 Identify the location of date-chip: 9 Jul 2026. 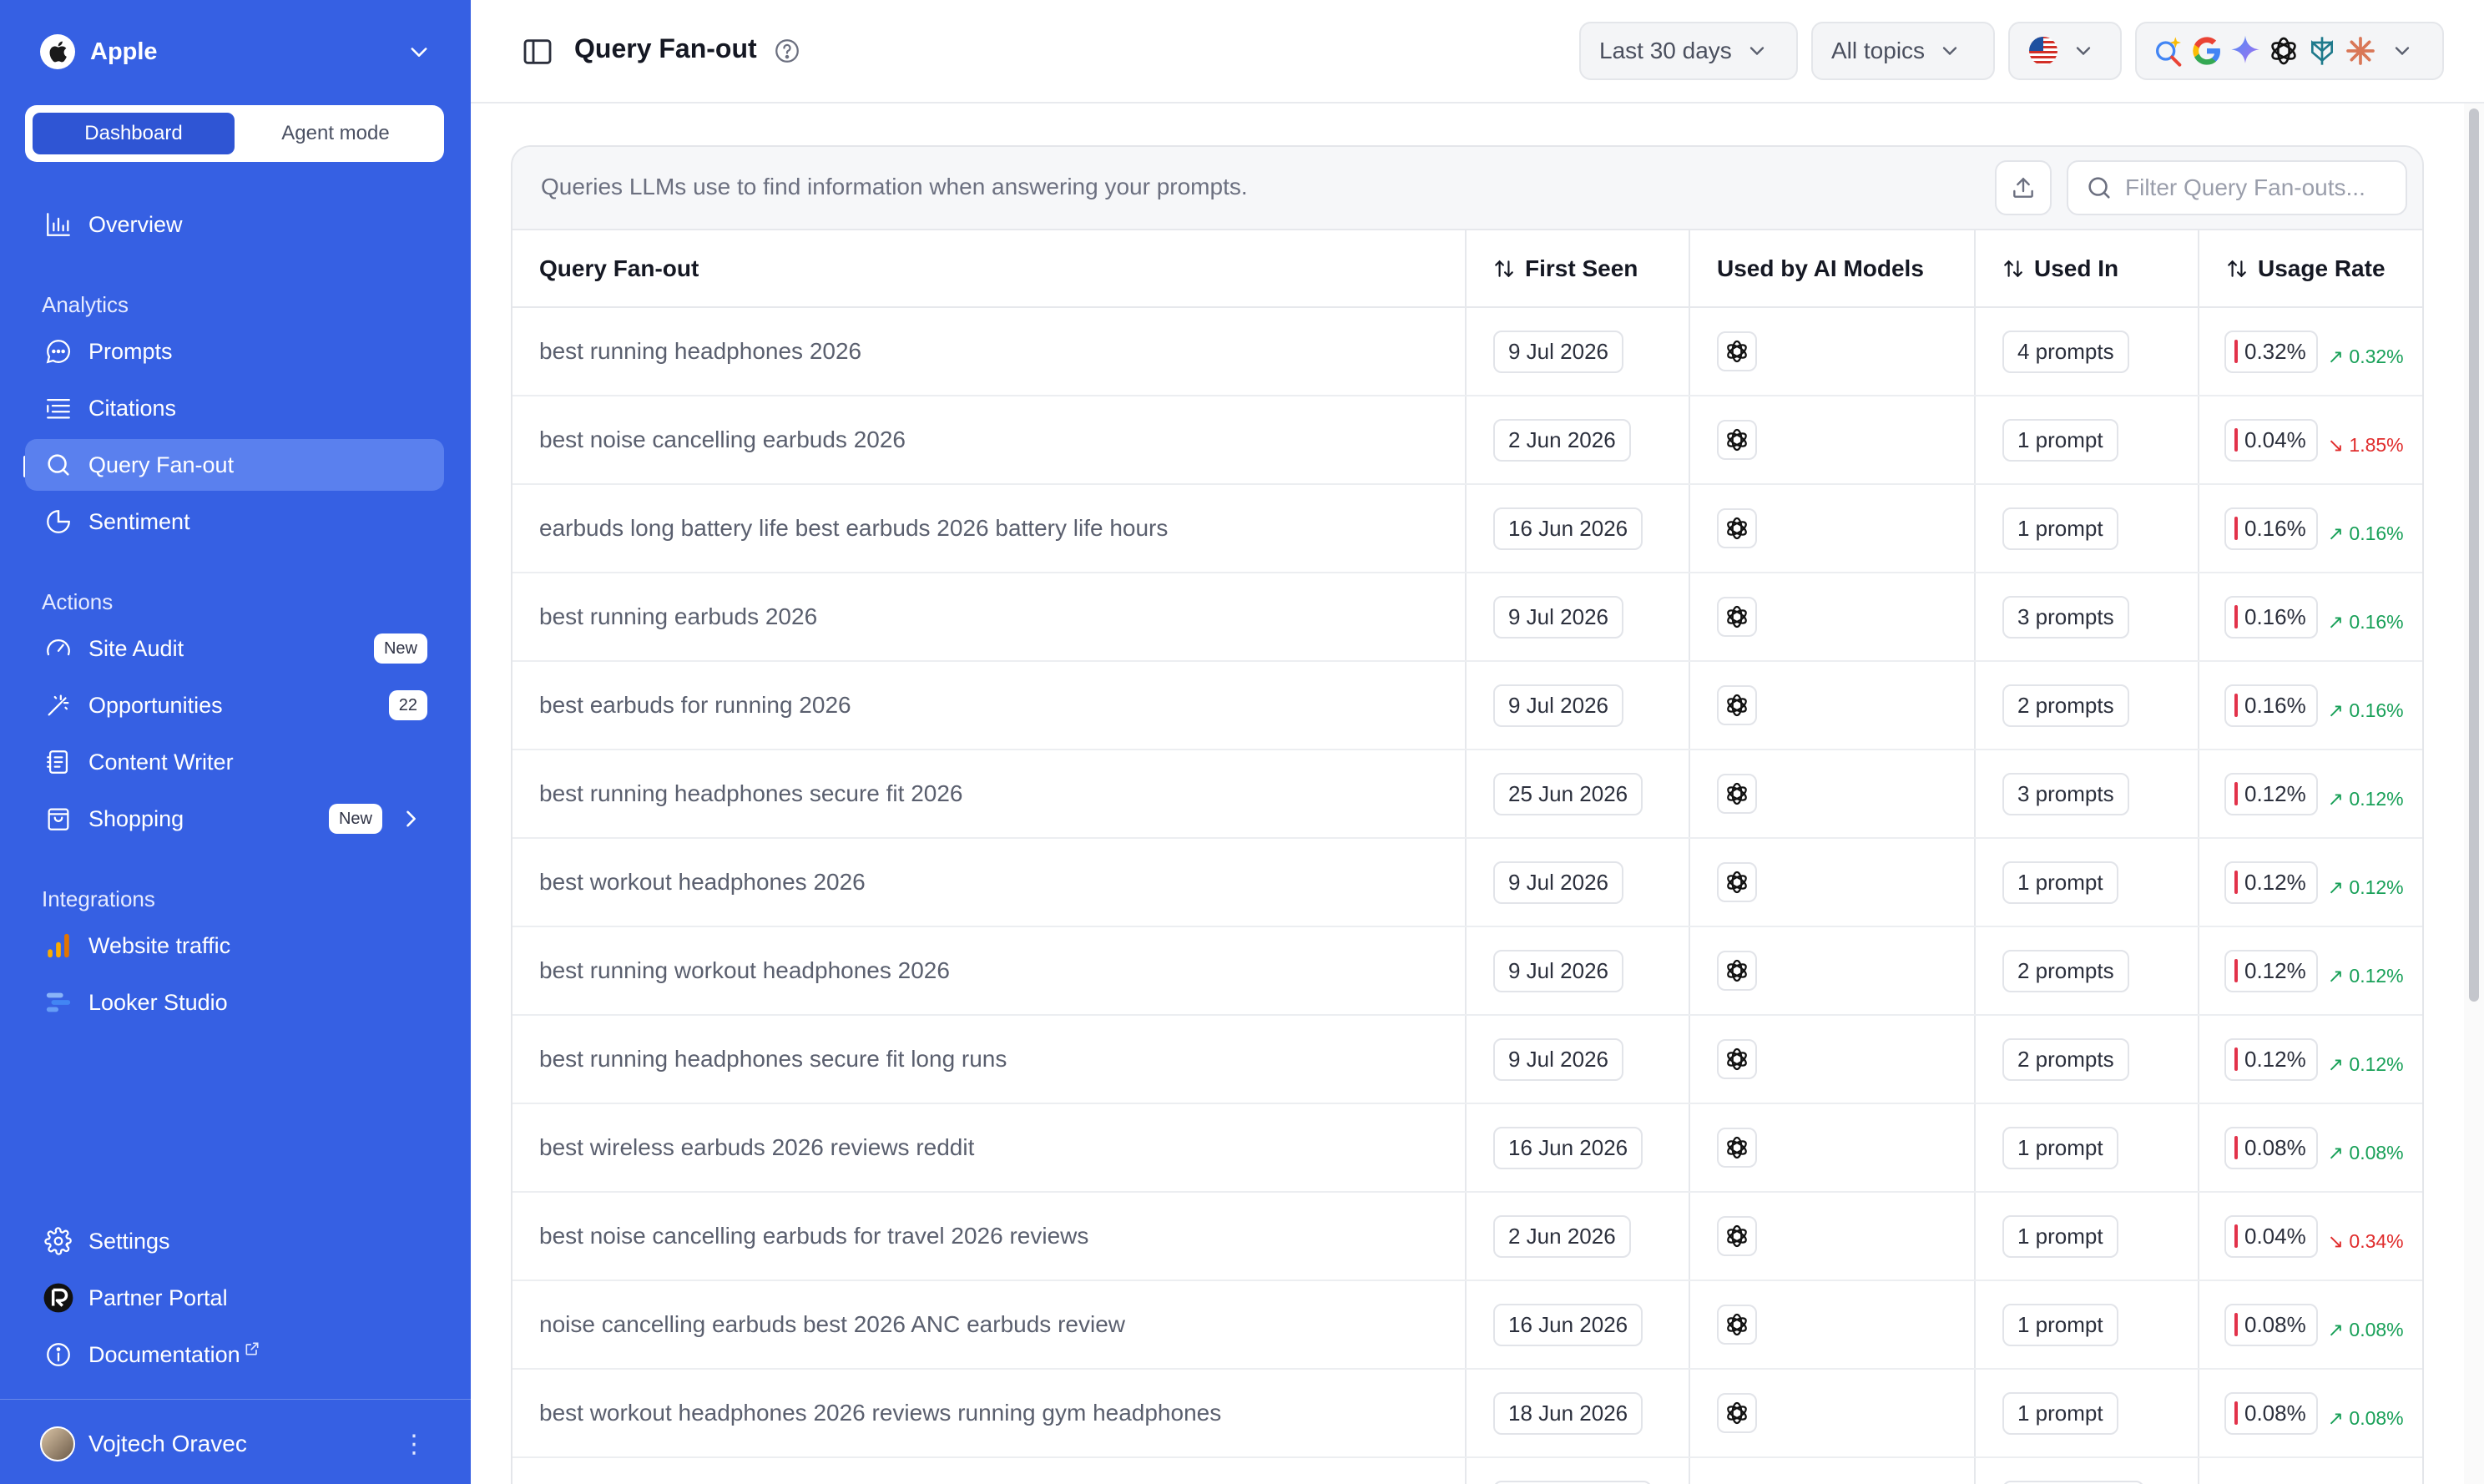
(1558, 970).